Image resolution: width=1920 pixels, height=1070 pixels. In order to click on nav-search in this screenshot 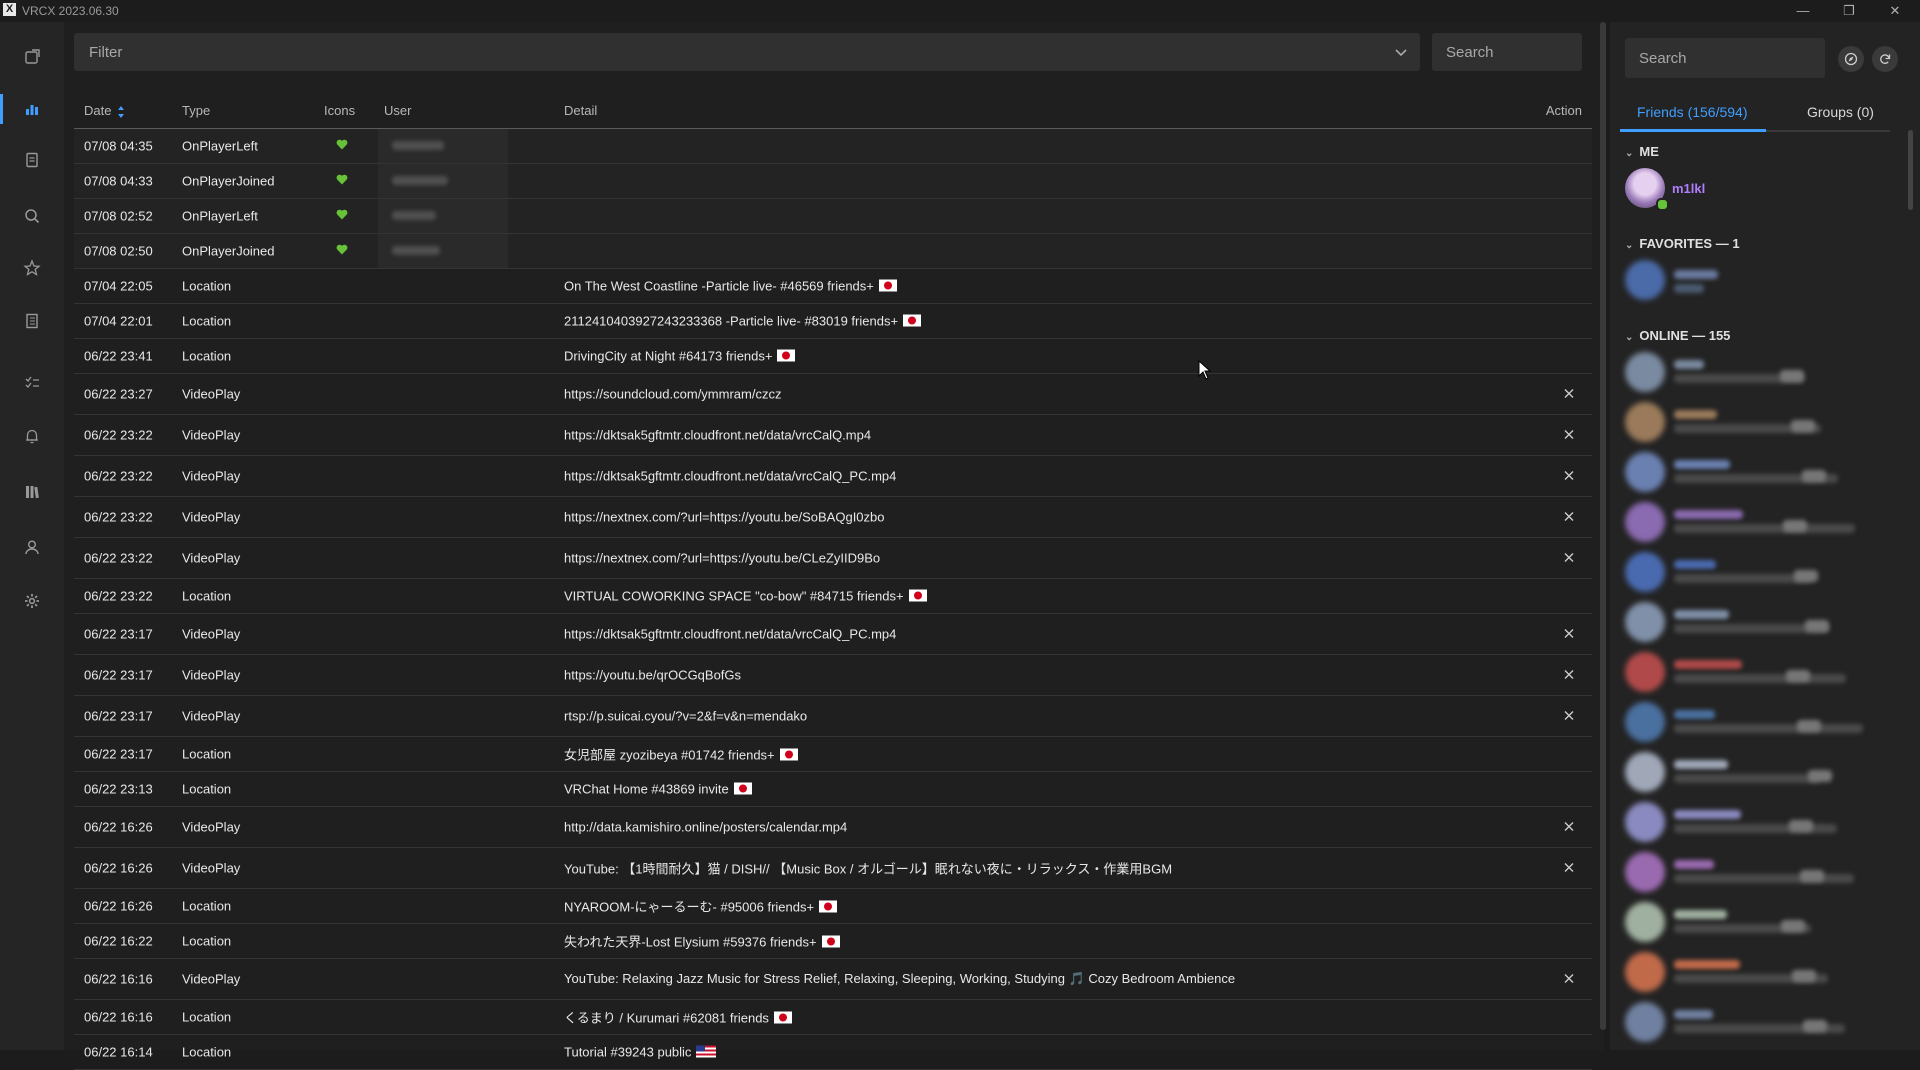, I will do `click(32, 216)`.